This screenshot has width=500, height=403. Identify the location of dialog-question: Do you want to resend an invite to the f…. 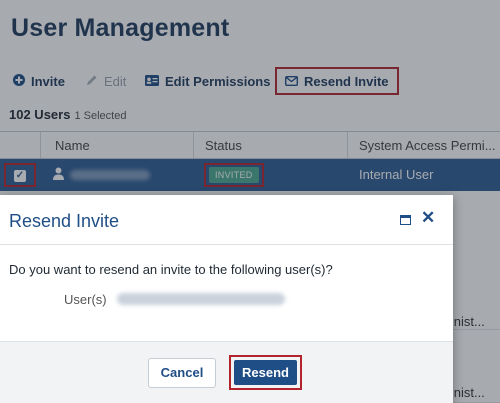
(171, 269).